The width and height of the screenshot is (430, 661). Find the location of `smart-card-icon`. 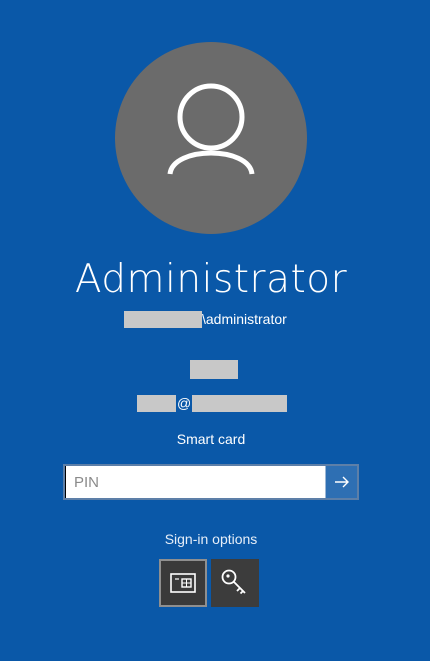

smart-card-icon is located at coordinates (183, 583).